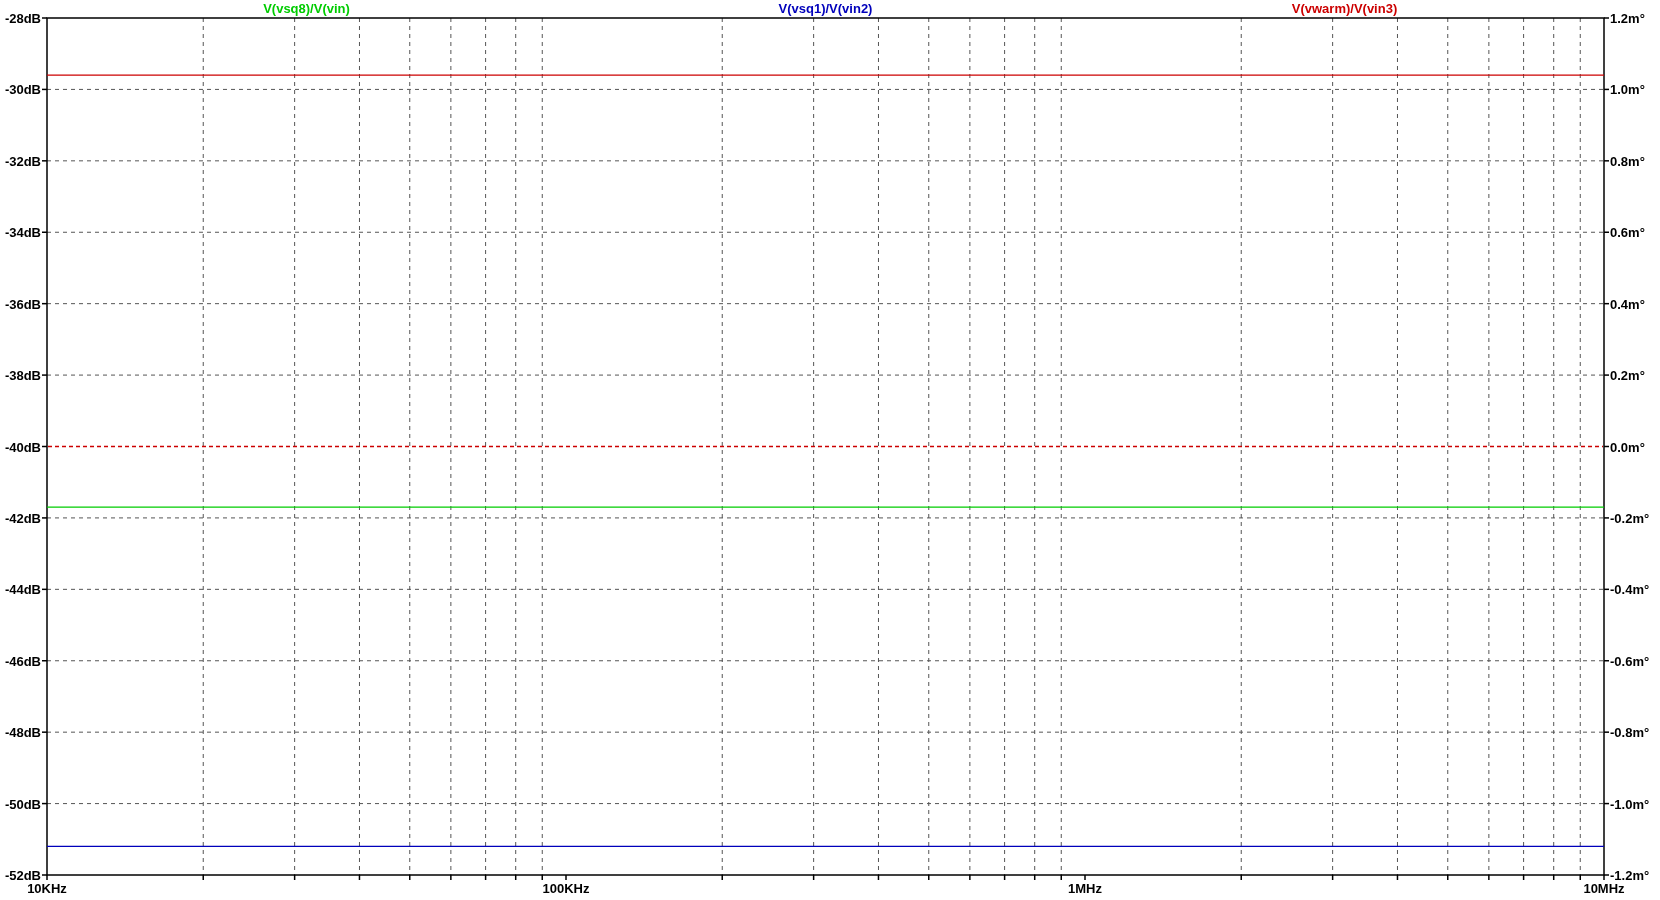 This screenshot has width=1660, height=900. I want to click on phase-axis-label: -0.2m°, so click(1630, 518).